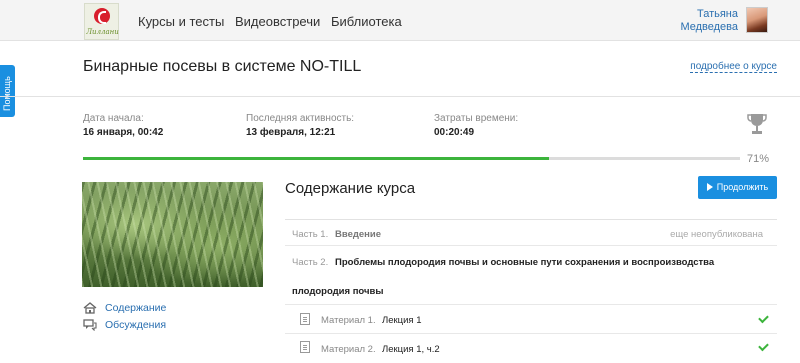 This screenshot has width=800, height=363. I want to click on material-2-title: Лекция 1, ч.2, so click(411, 349).